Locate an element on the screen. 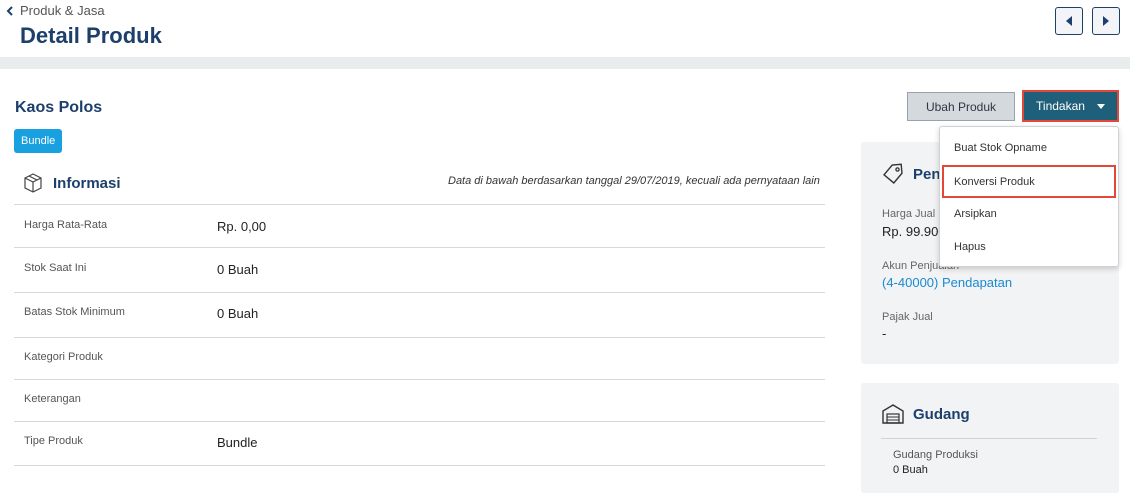 The height and width of the screenshot is (493, 1130). menu-item-convert-product: Konversi Produk is located at coordinates (1029, 181).